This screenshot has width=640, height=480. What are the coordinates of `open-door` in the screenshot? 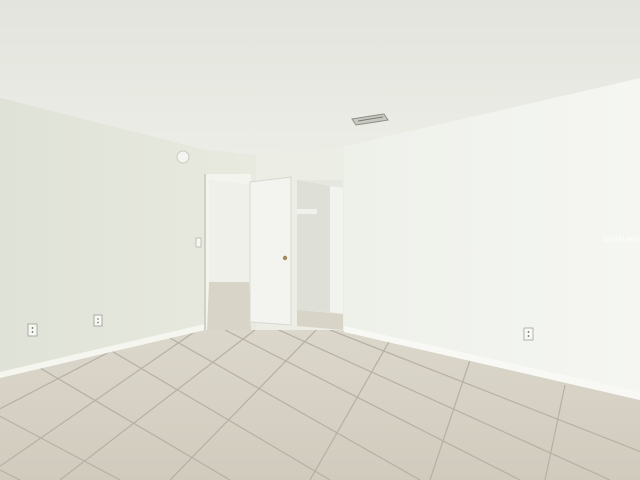 It's located at (270, 251).